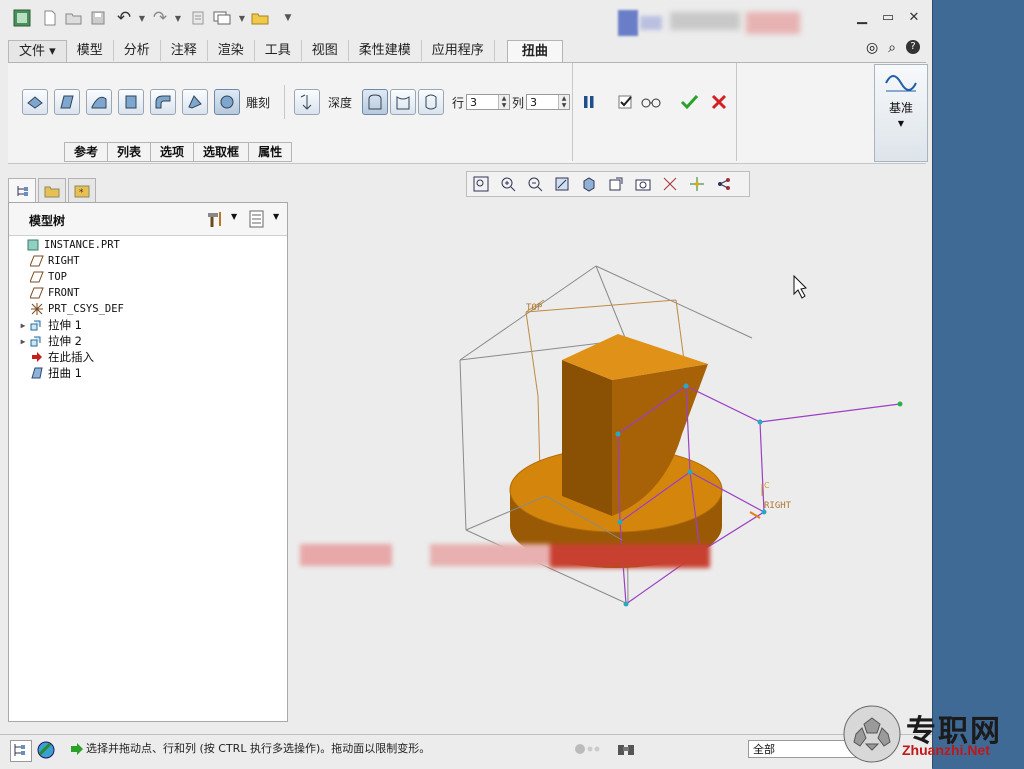  I want to click on preview-checkbox, so click(626, 102).